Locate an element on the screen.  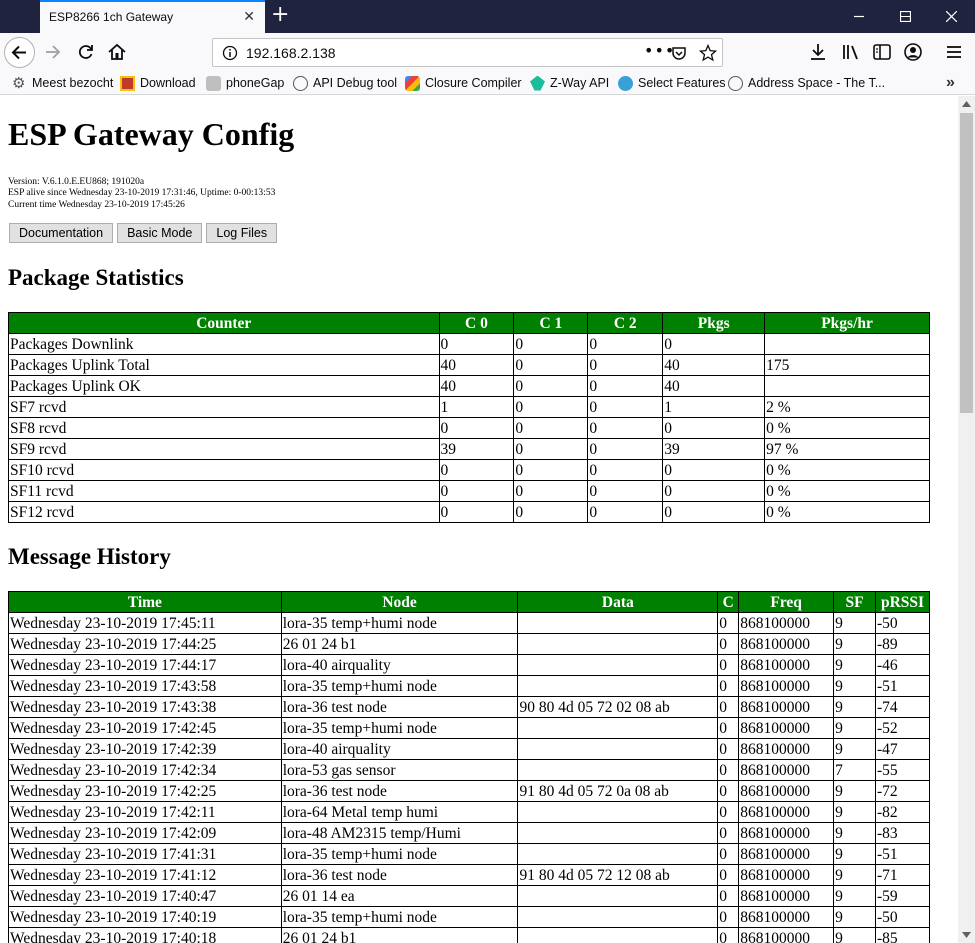
table-cell: -72 is located at coordinates (902, 791).